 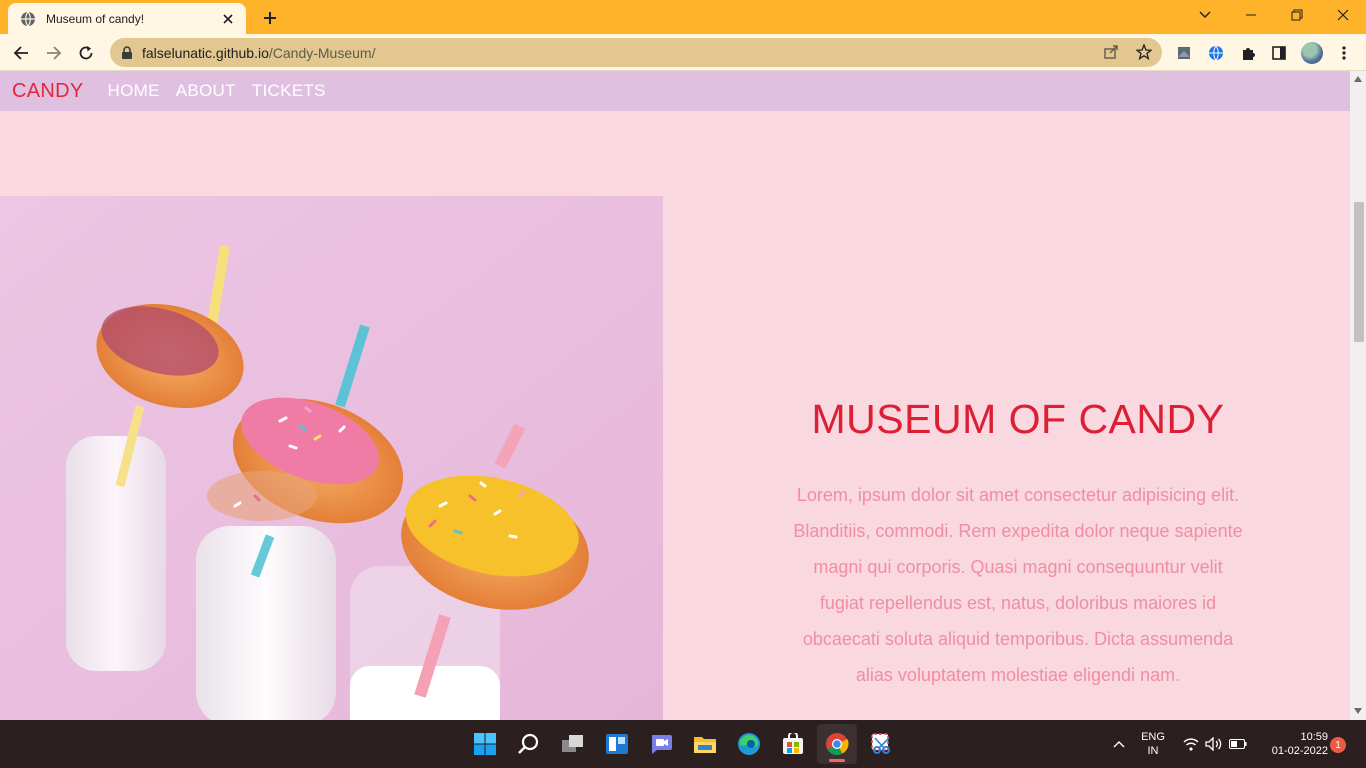 I want to click on avatar, so click(x=1312, y=53).